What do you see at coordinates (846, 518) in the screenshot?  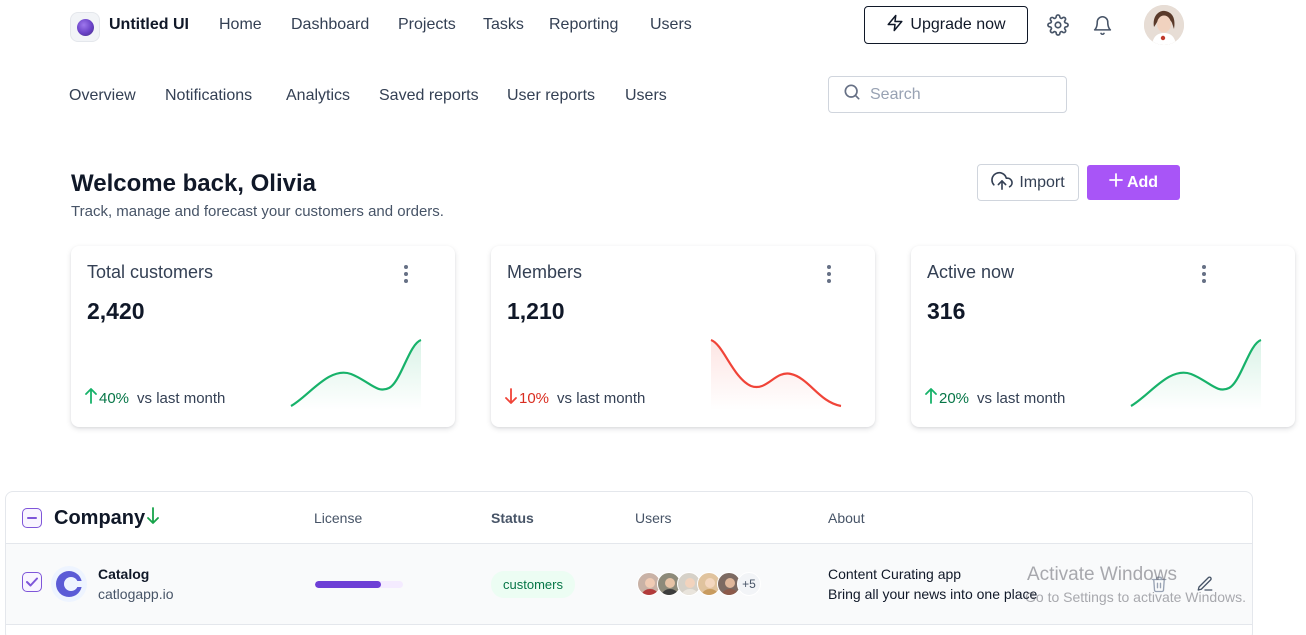 I see `column-header-about: About` at bounding box center [846, 518].